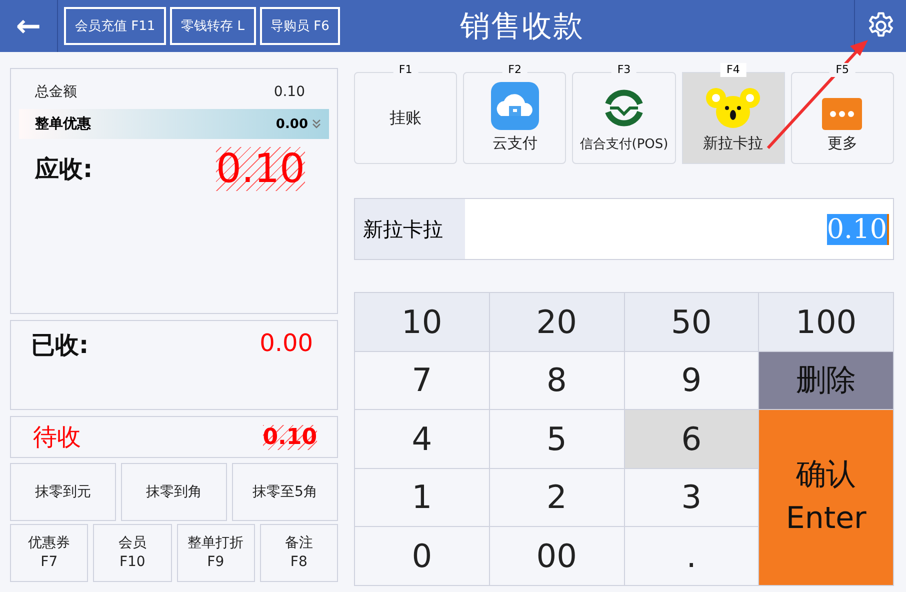 This screenshot has height=592, width=906. What do you see at coordinates (843, 70) in the screenshot?
I see `shortcut-key-label: F5` at bounding box center [843, 70].